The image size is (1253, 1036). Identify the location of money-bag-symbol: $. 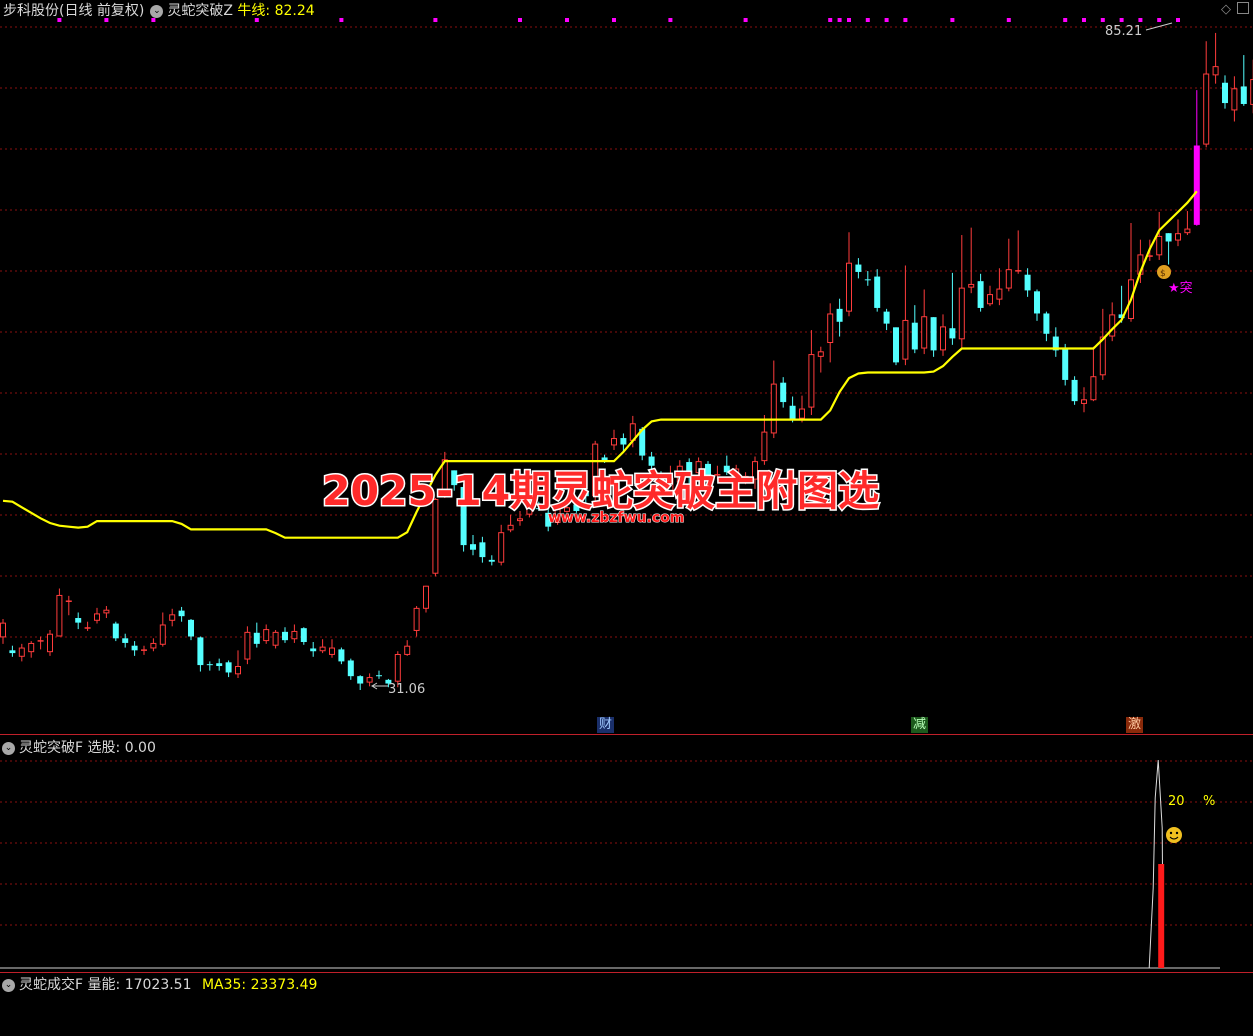
(1163, 274).